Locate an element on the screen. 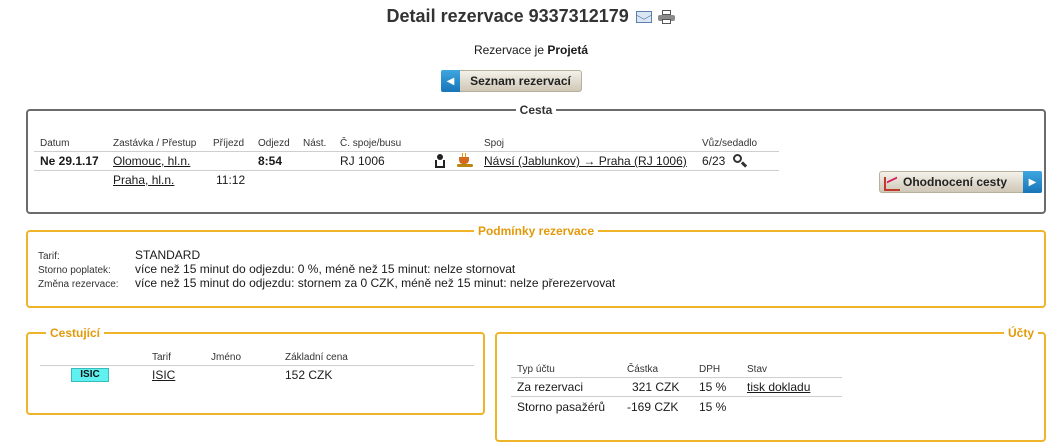 This screenshot has height=447, width=1062. acc-row1-castka: 321 CZK is located at coordinates (656, 387).